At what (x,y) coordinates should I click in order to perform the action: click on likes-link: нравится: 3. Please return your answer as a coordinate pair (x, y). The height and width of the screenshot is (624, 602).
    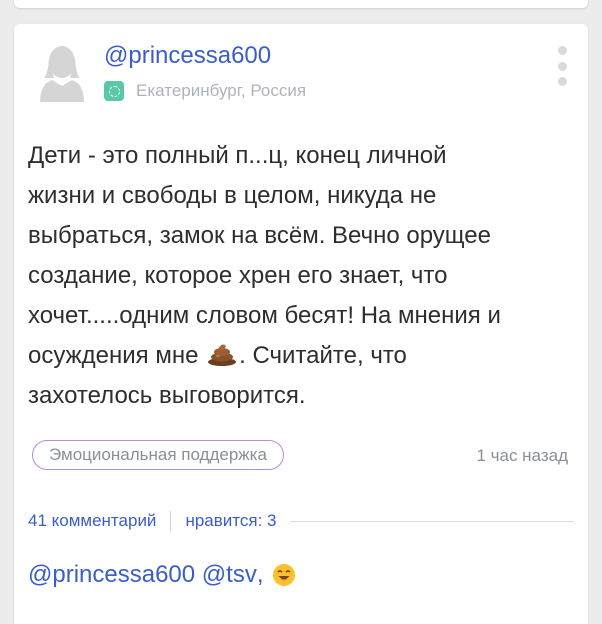
    Looking at the image, I should click on (230, 521).